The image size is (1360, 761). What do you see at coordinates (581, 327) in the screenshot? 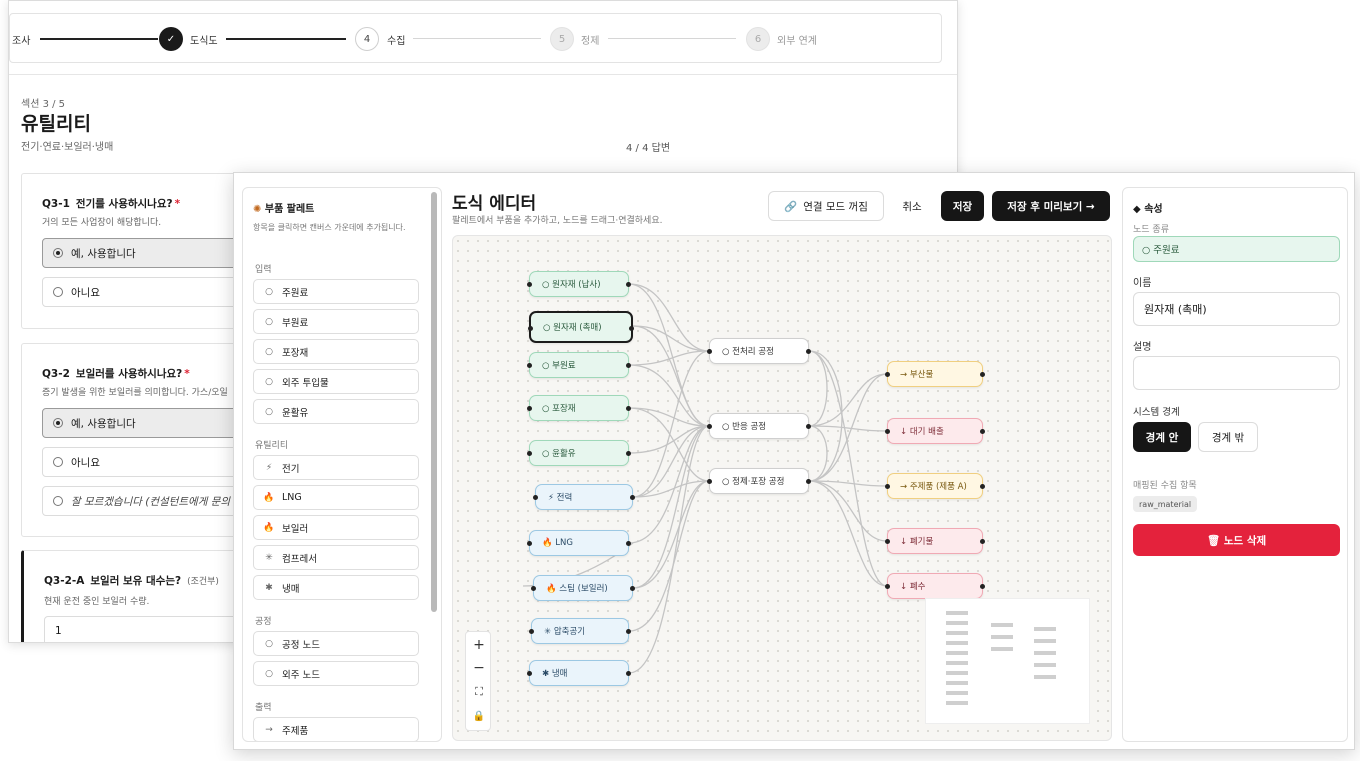
I see `node-raw-catalyst: ○ 원자재 (촉매)` at bounding box center [581, 327].